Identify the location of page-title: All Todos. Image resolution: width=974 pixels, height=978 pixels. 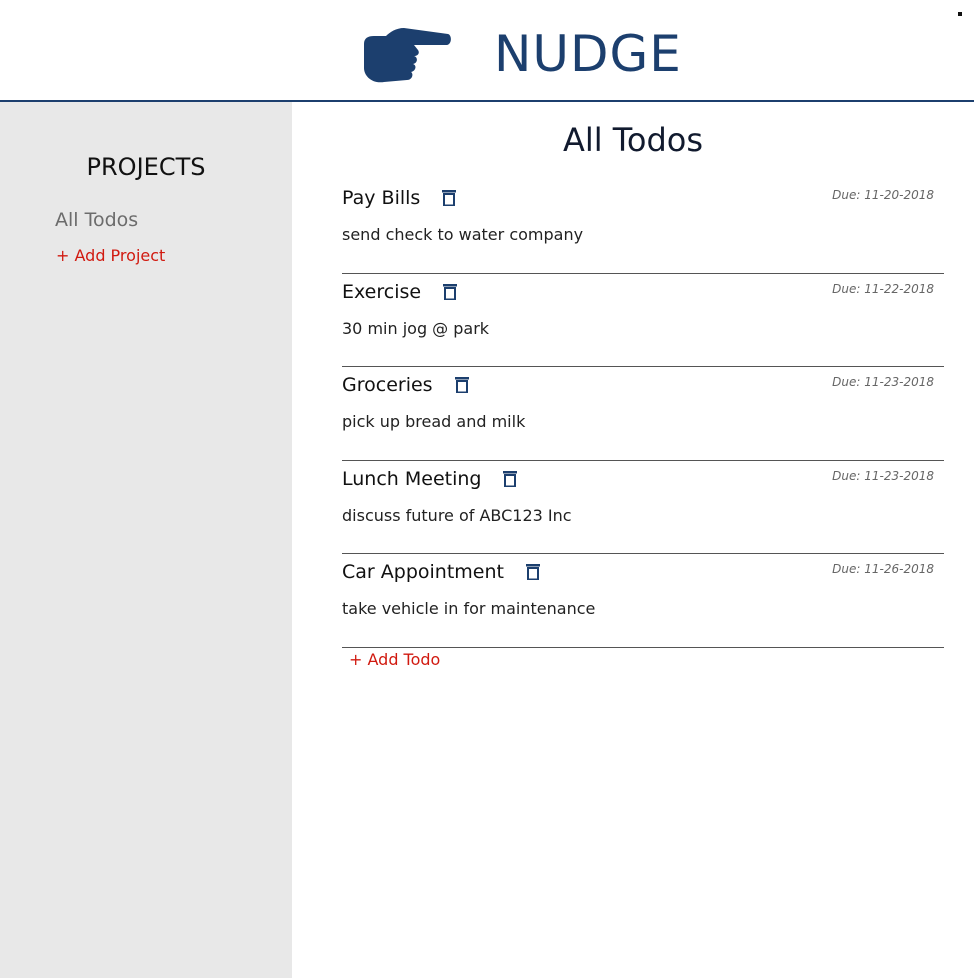
(633, 140).